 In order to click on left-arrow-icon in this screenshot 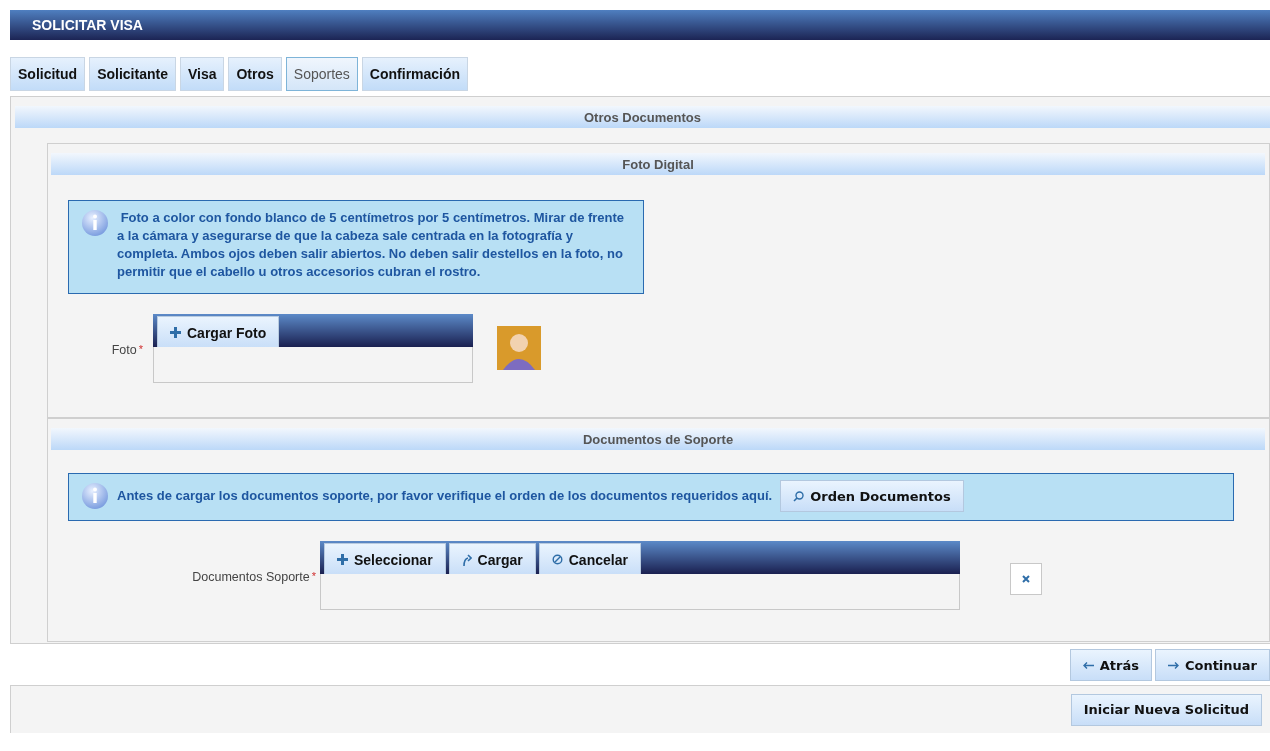, I will do `click(1088, 665)`.